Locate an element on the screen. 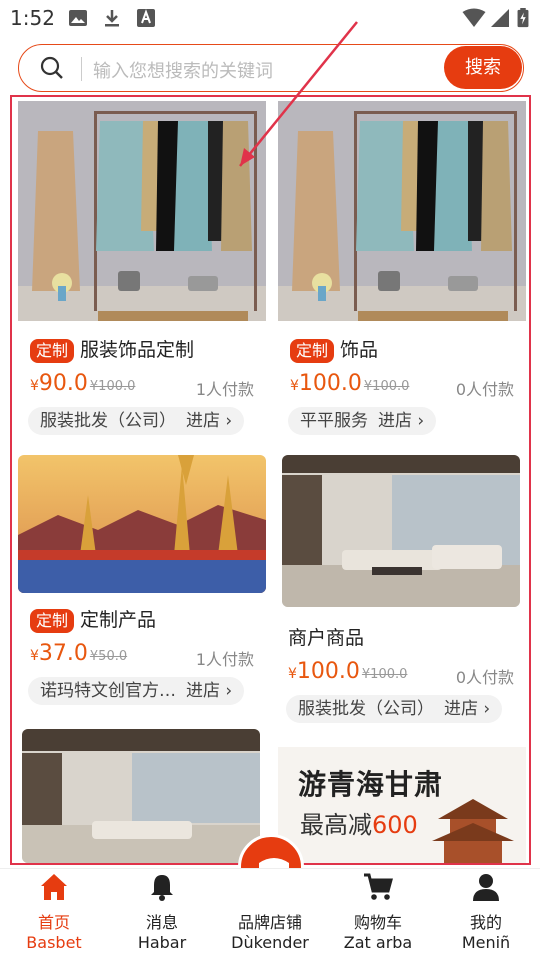  tab-home: 首页 Basbet is located at coordinates (54, 915).